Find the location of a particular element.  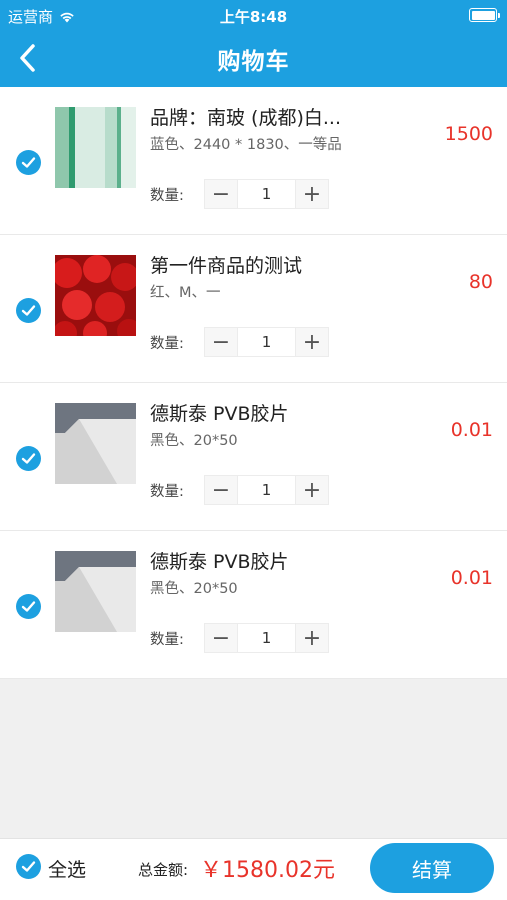

product-name: 第一件商品的测试 is located at coordinates (226, 264).